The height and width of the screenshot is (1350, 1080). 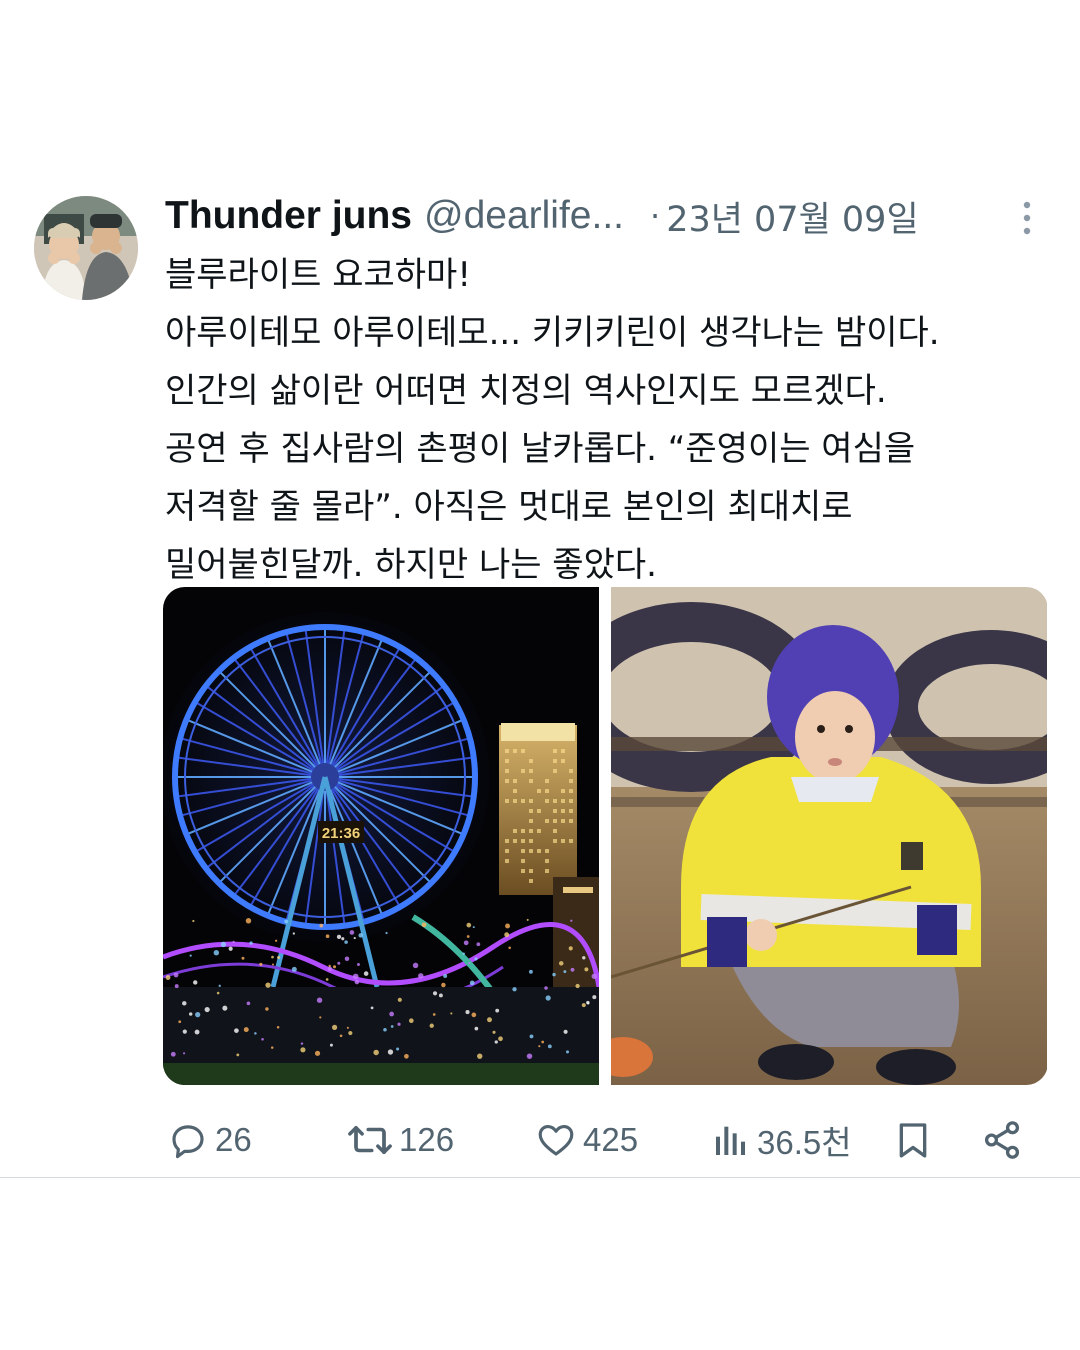 I want to click on share-button, so click(x=1002, y=1140).